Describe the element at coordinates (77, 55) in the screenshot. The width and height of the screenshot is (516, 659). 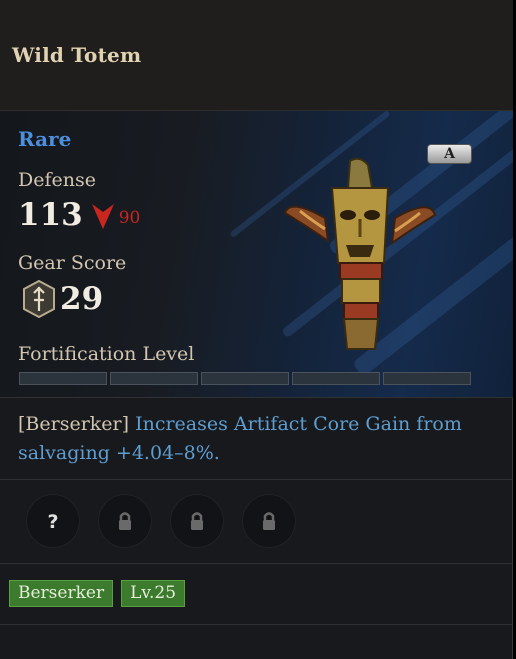
I see `item-name: Wild Totem` at that location.